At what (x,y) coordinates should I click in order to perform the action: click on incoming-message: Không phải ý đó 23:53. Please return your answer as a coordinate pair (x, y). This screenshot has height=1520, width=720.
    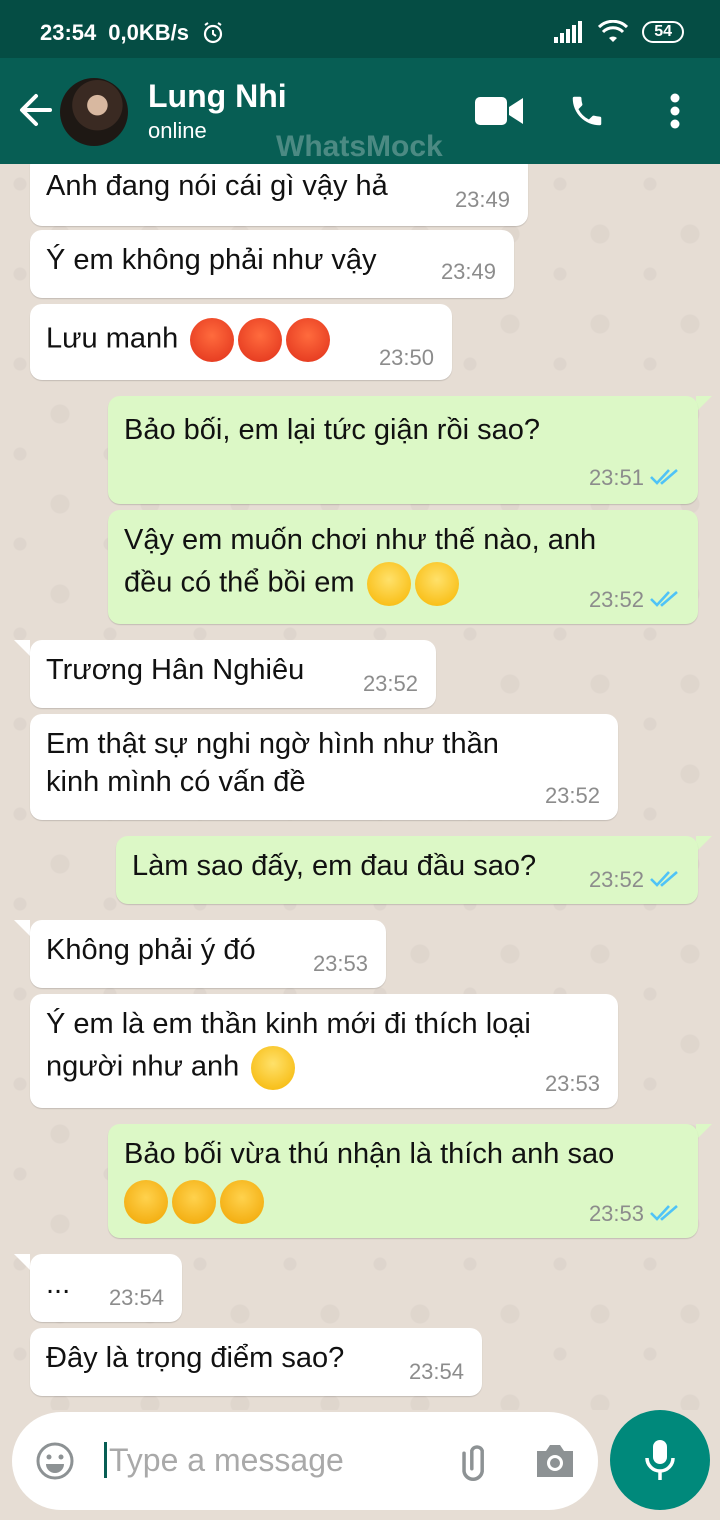
    Looking at the image, I should click on (208, 954).